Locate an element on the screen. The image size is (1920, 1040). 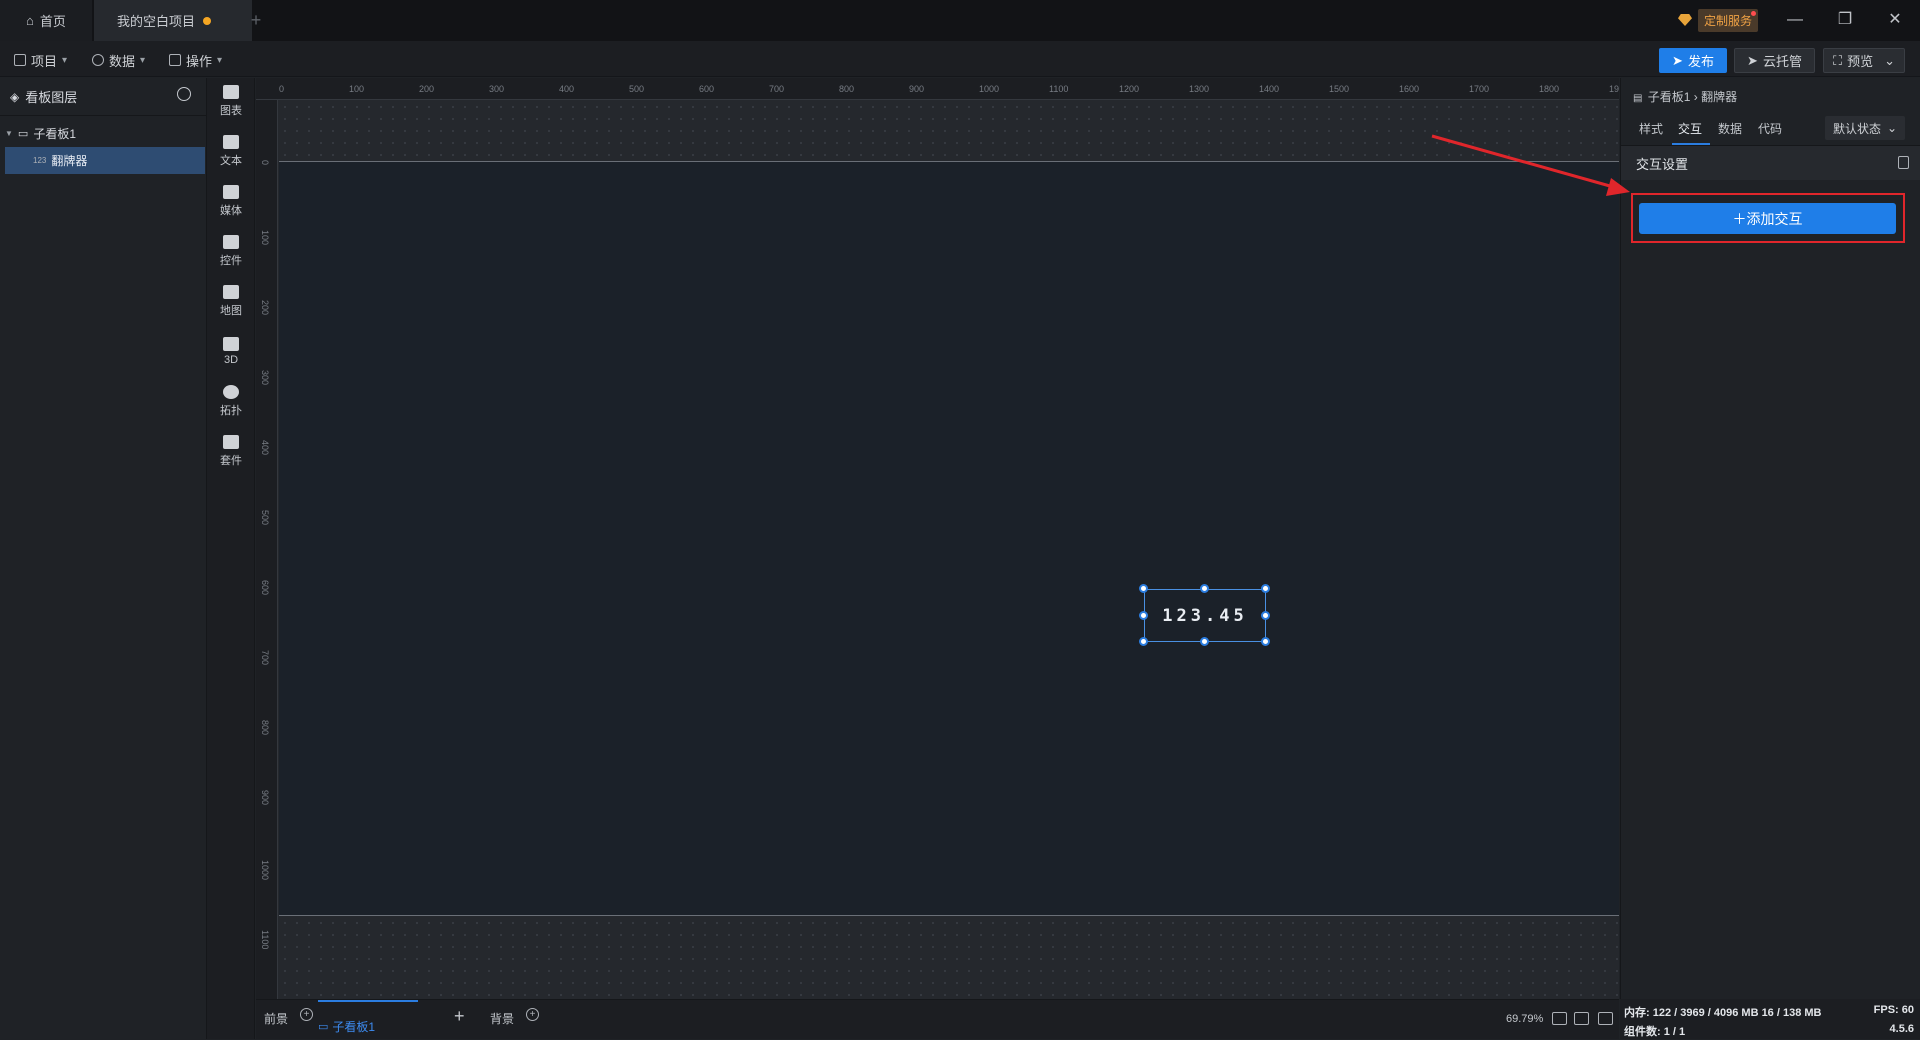
tool-control: 控件 is located at coordinates (231, 251).